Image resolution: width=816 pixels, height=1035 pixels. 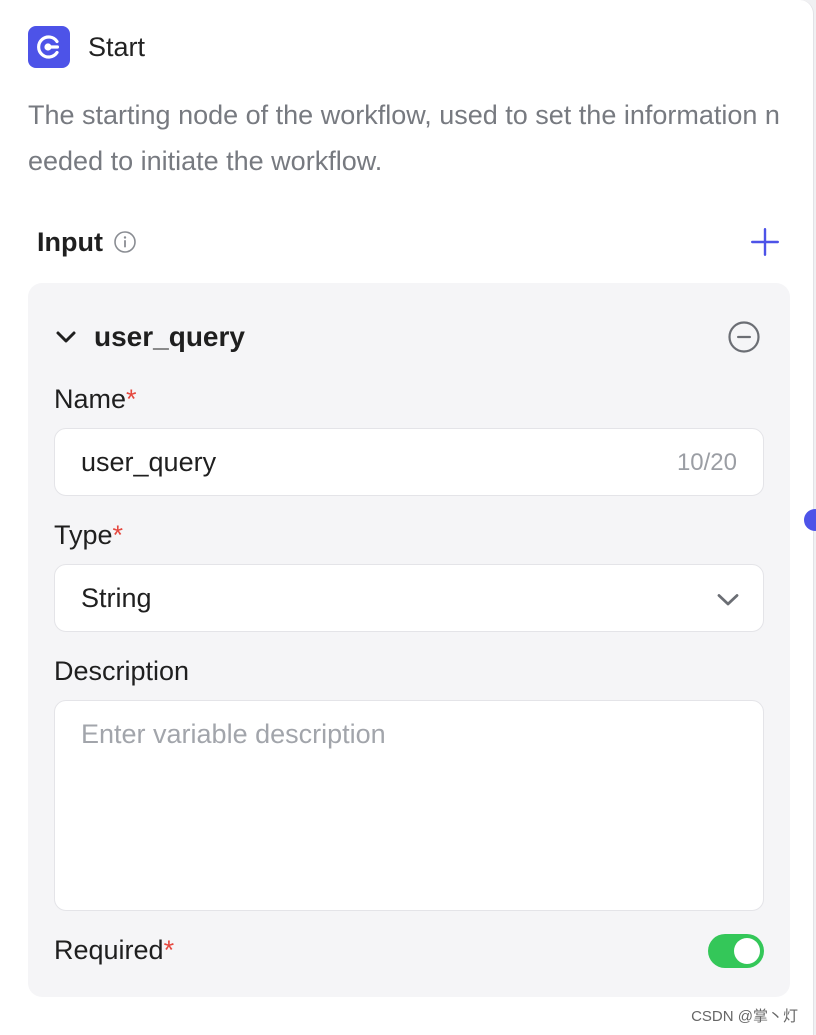 I want to click on required-toggle, so click(x=736, y=951).